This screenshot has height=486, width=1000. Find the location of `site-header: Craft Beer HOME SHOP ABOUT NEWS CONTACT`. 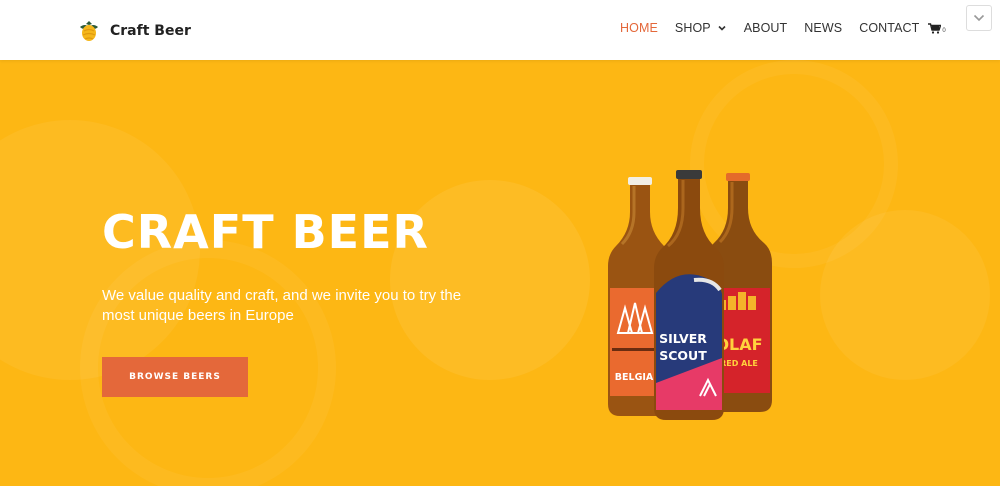

site-header: Craft Beer HOME SHOP ABOUT NEWS CONTACT is located at coordinates (500, 30).